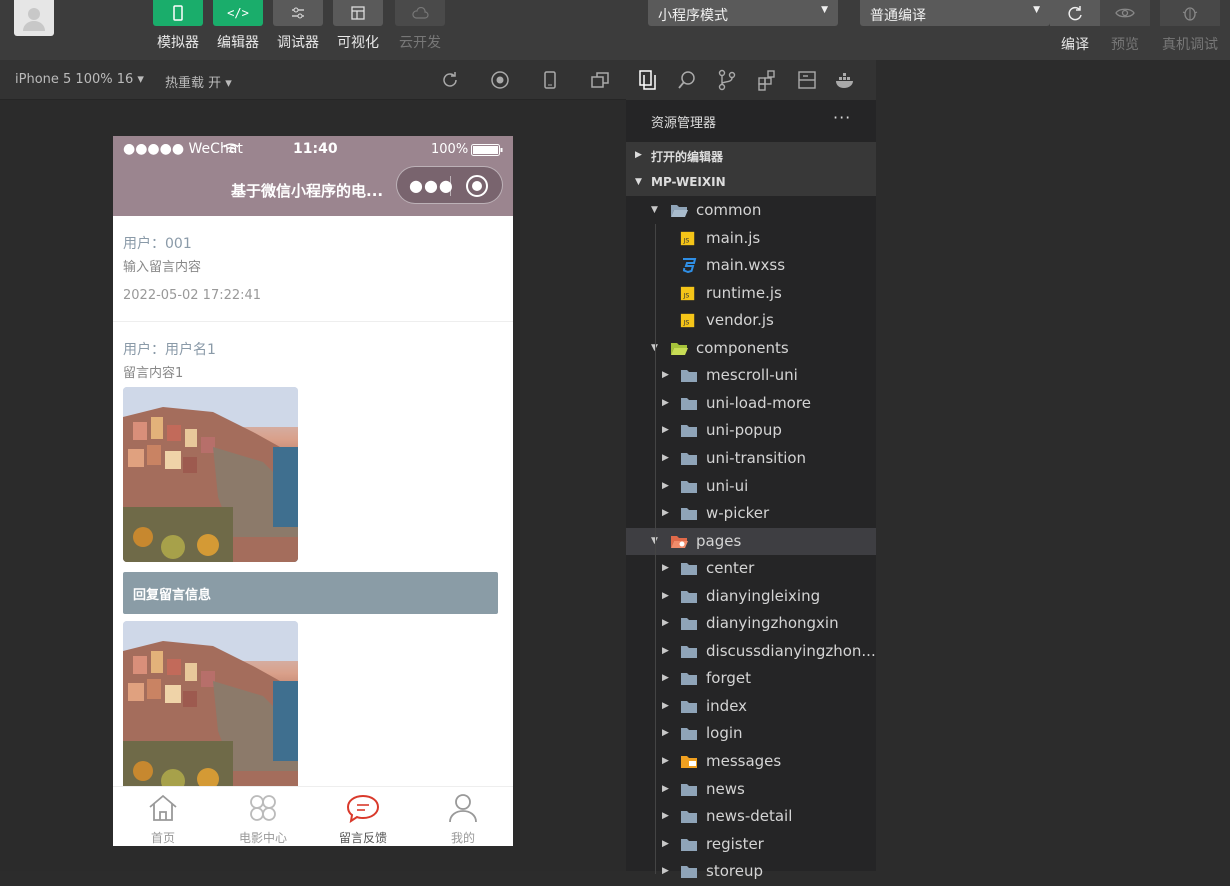  I want to click on extensions-icon, so click(767, 80).